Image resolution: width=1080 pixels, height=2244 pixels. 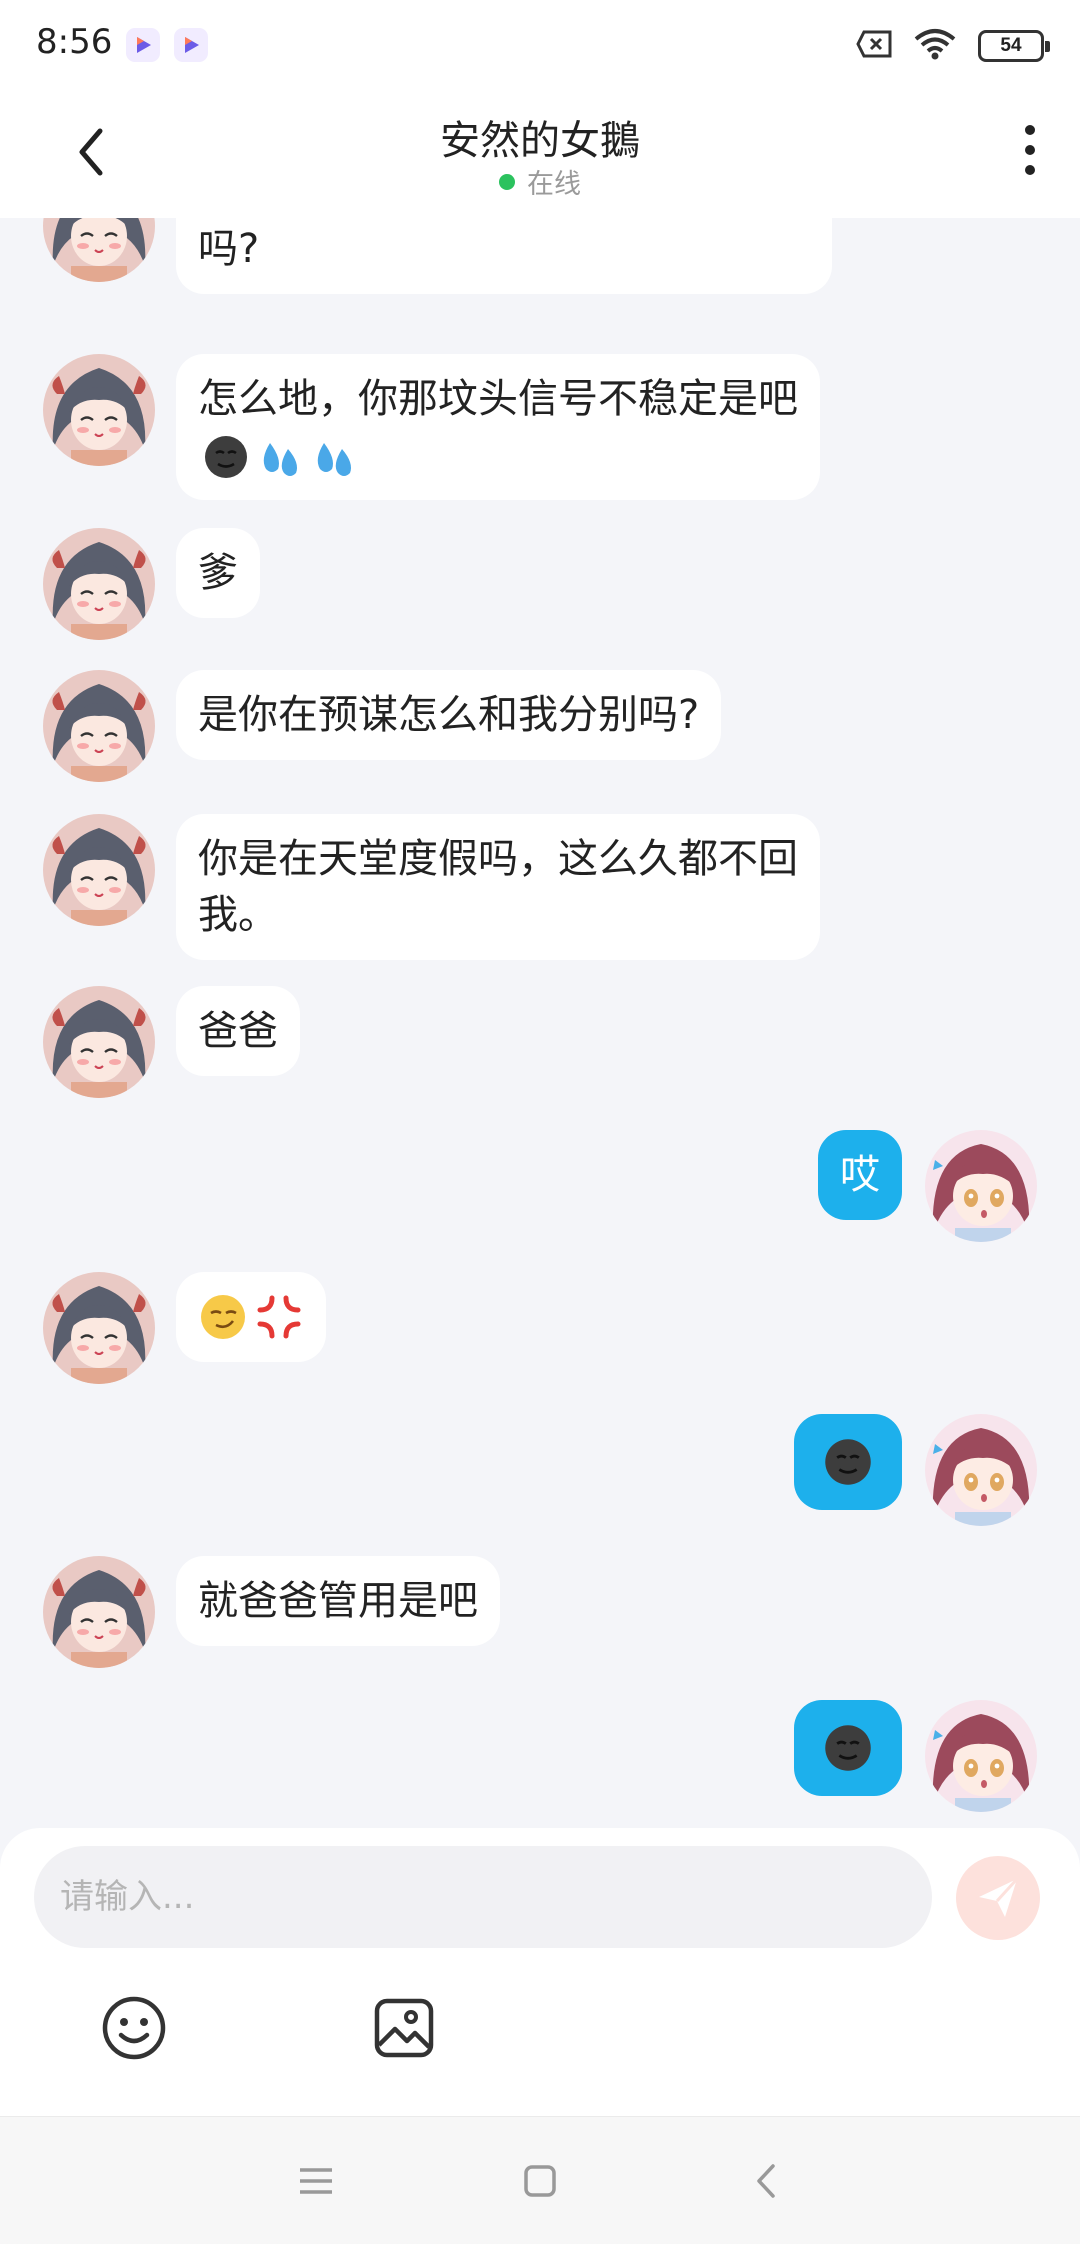 I want to click on wifi-icon, so click(x=935, y=46).